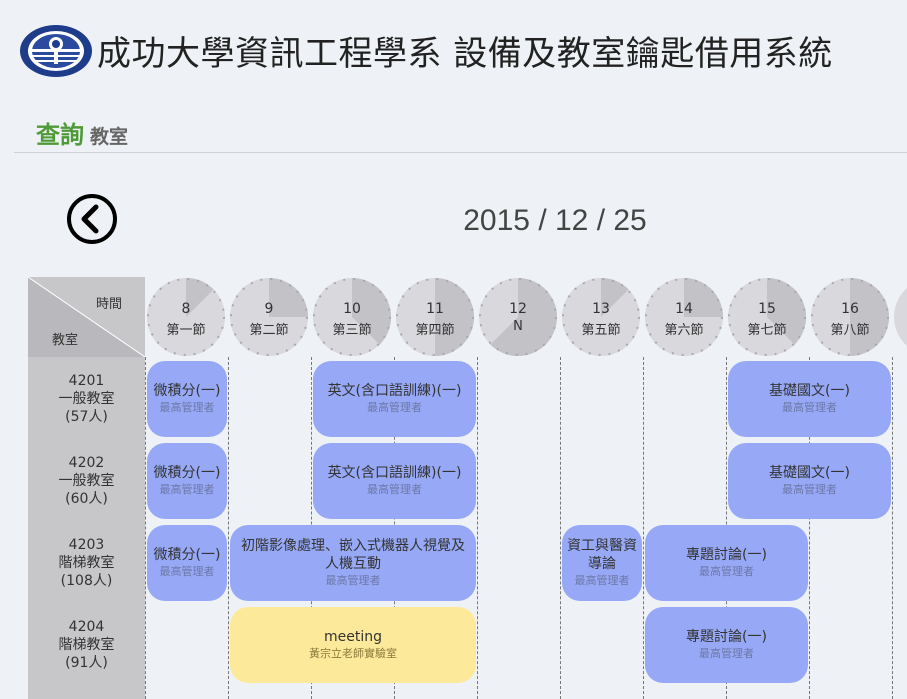 The image size is (907, 699). I want to click on period-hour: 11, so click(435, 309).